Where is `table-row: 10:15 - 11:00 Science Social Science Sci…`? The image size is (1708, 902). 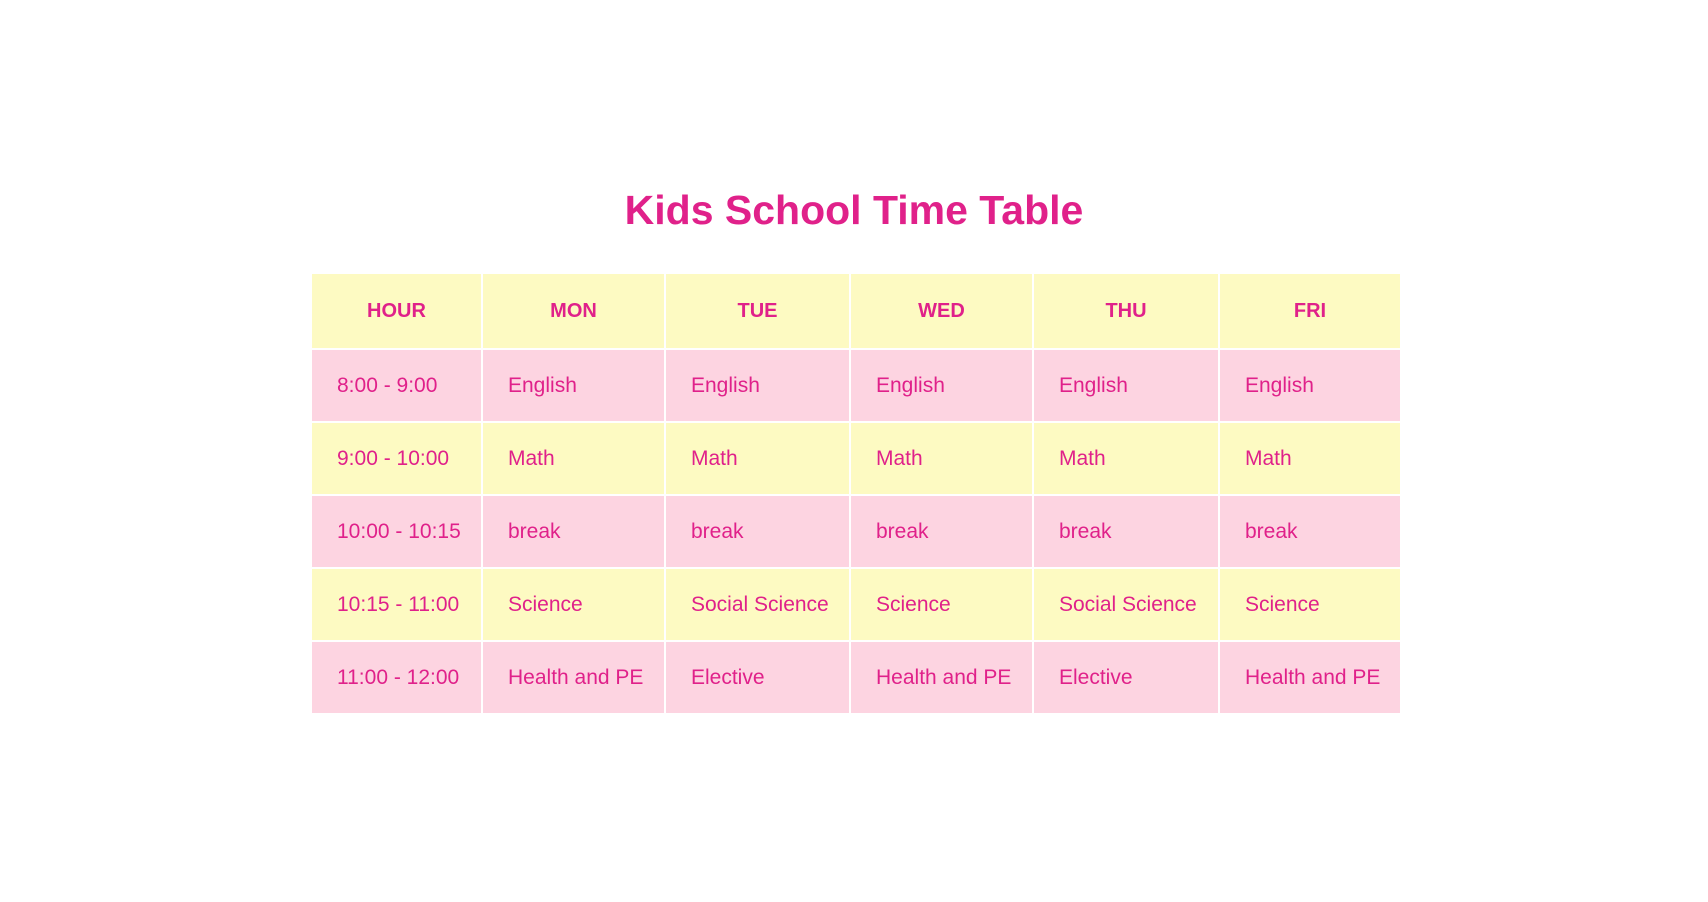
table-row: 10:15 - 11:00 Science Social Science Sci… is located at coordinates (856, 604).